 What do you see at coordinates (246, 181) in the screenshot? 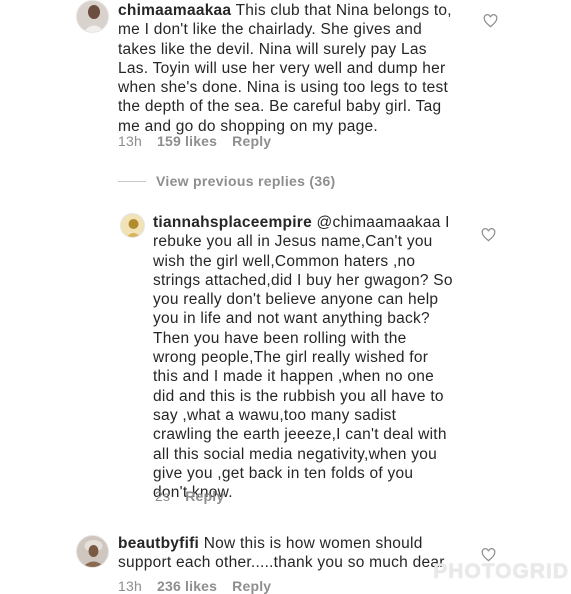
I see `view-previous-replies: View previous replies (36)` at bounding box center [246, 181].